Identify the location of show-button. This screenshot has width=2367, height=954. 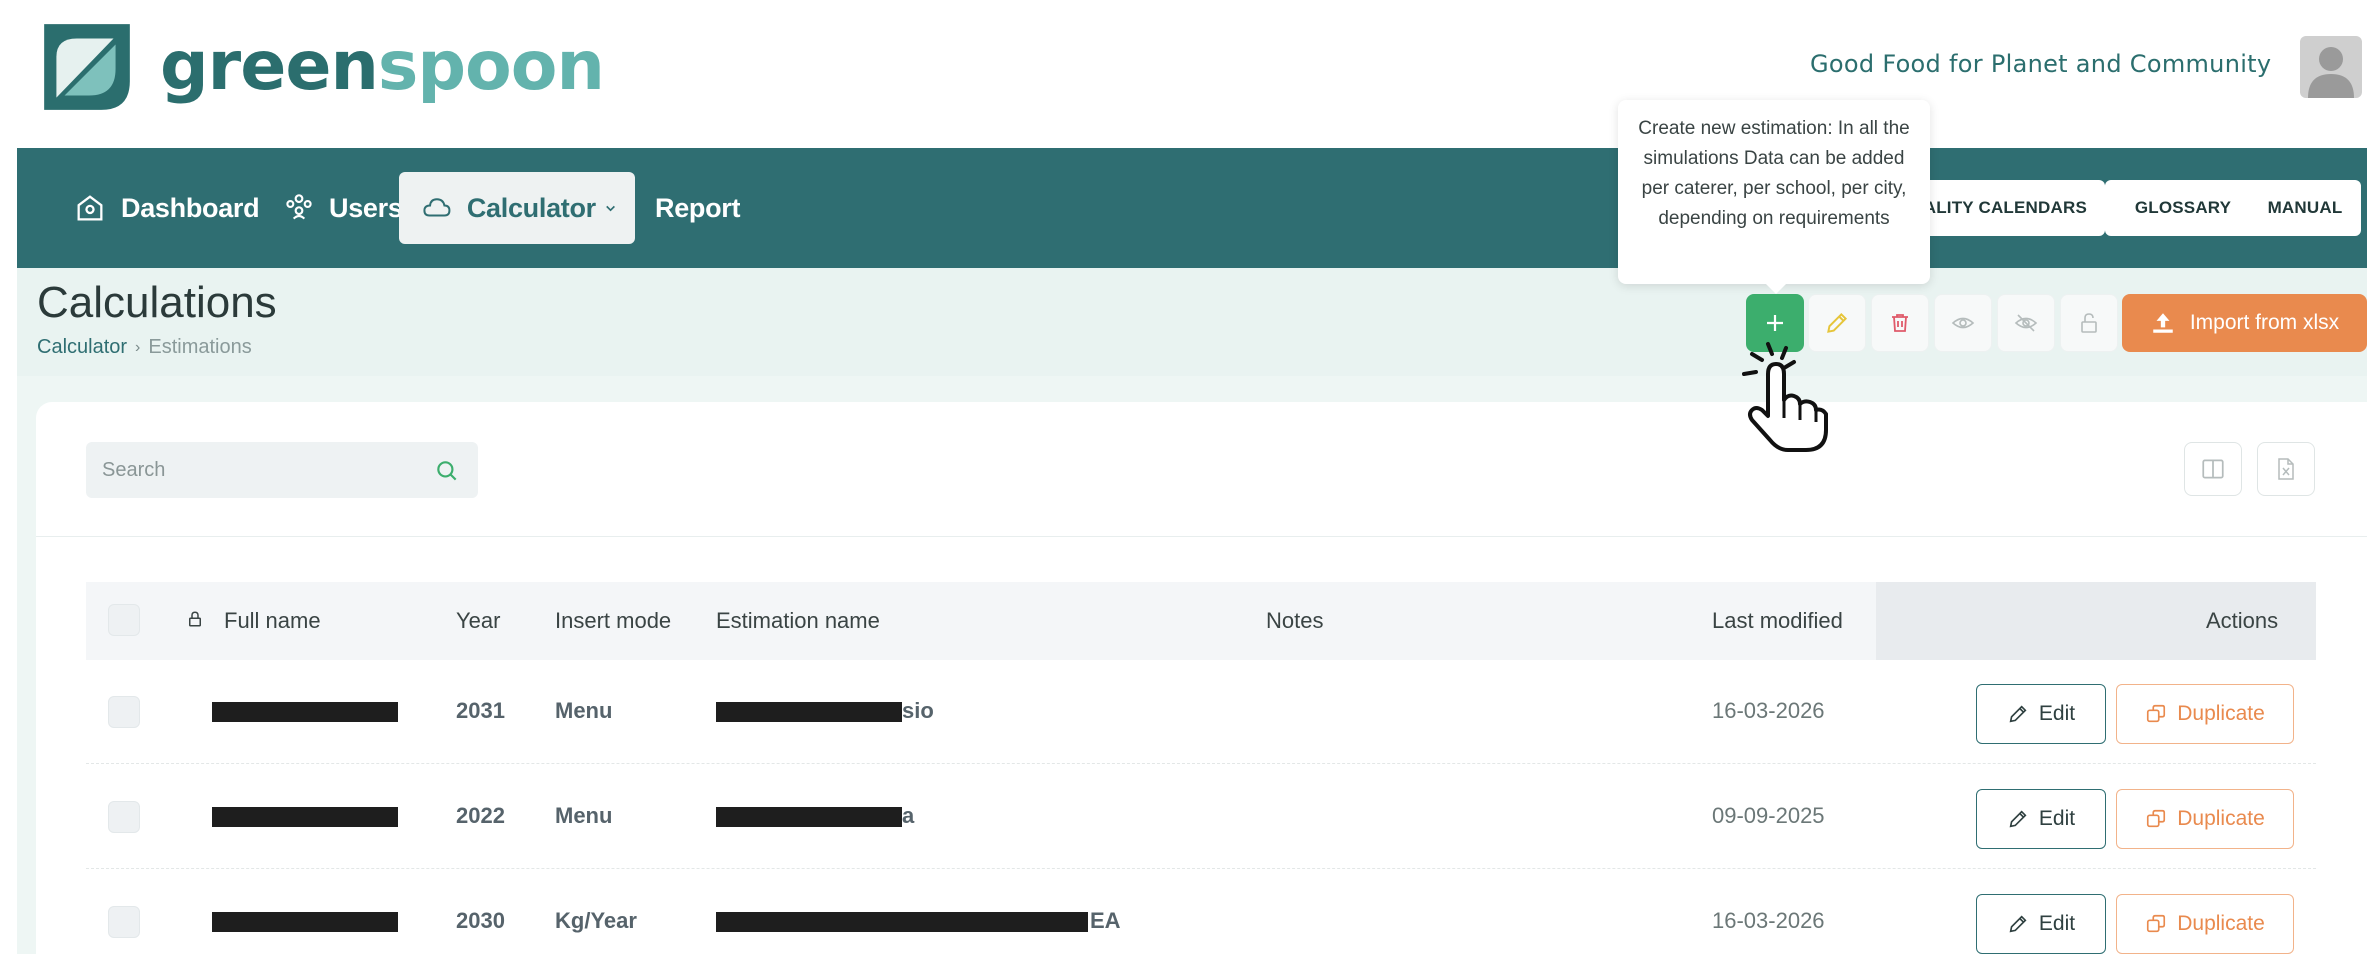
(1963, 323).